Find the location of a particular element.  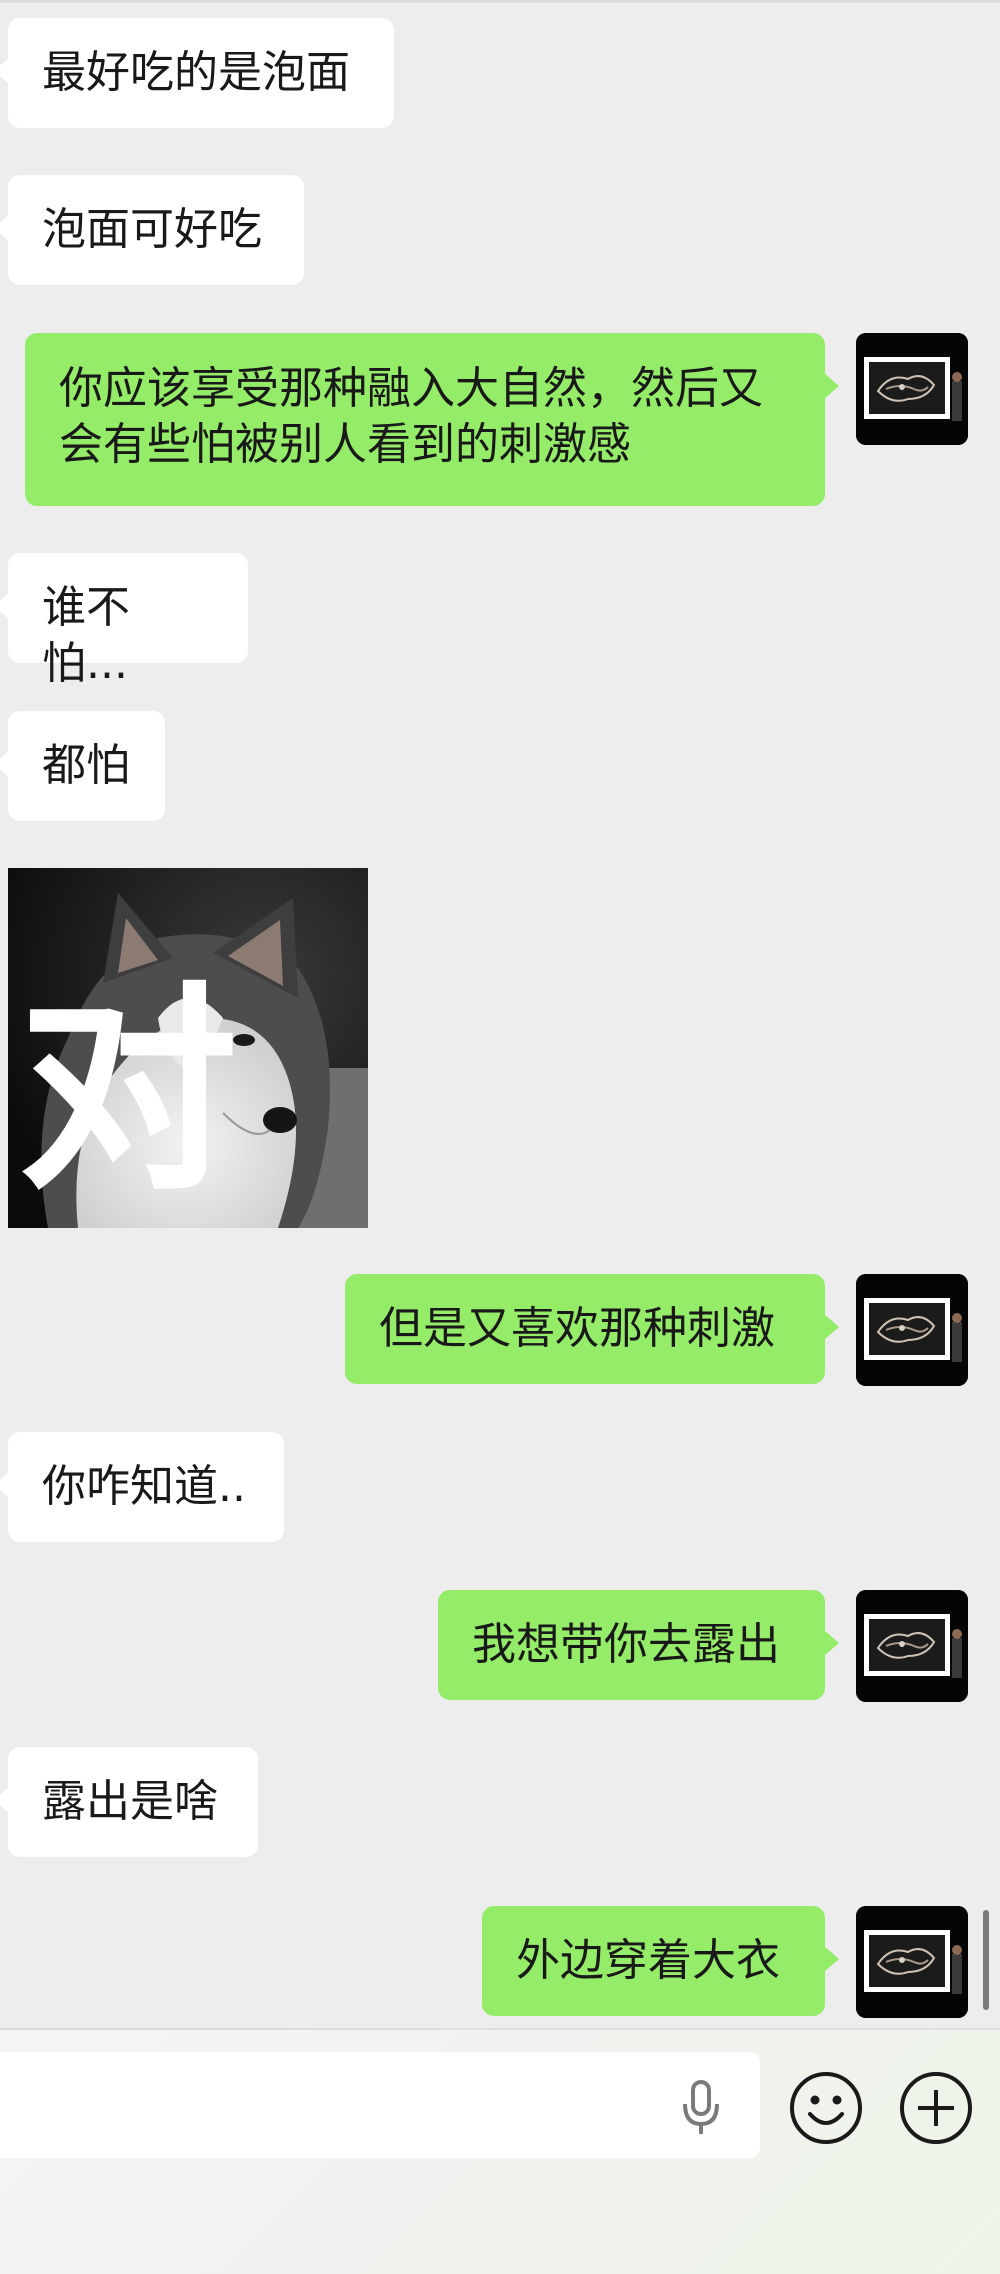

message-outgoing: 你应该享受那种融入大自然，然后又会有些怕被别人看到的刺激感 is located at coordinates (432, 419).